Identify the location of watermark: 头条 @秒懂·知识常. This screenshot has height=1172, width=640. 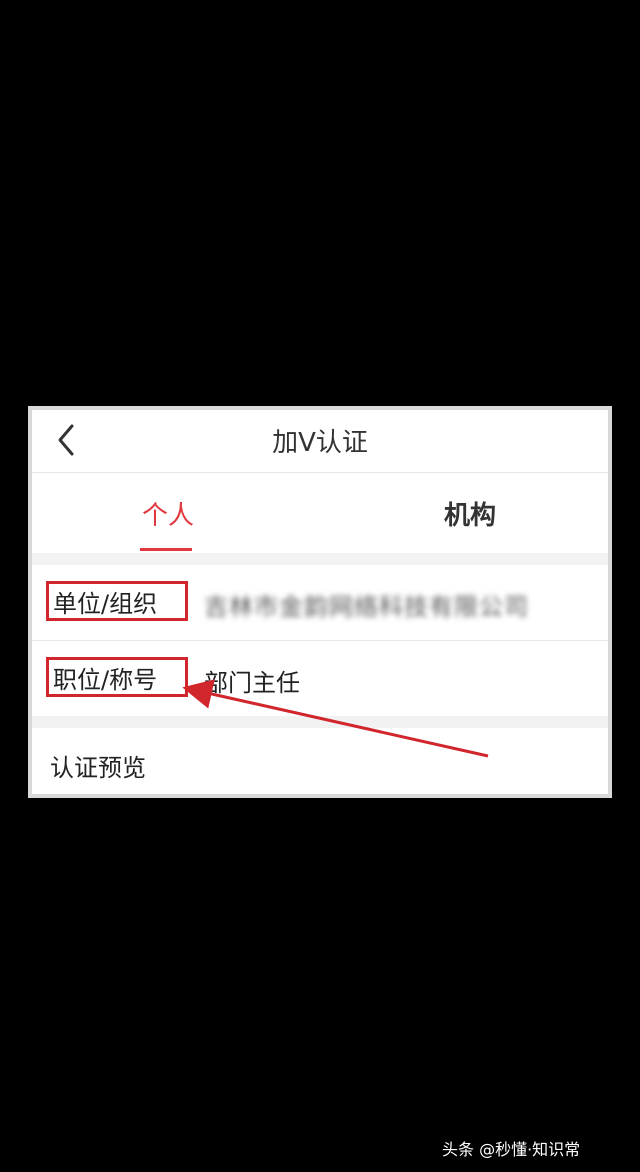
(511, 1149).